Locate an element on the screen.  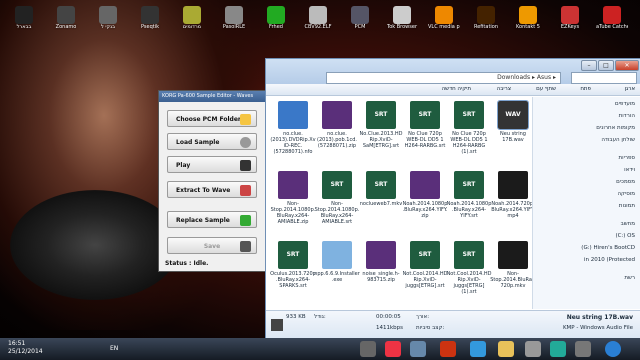
desktop-icon-label: בבארל is located at coordinates (24, 27).